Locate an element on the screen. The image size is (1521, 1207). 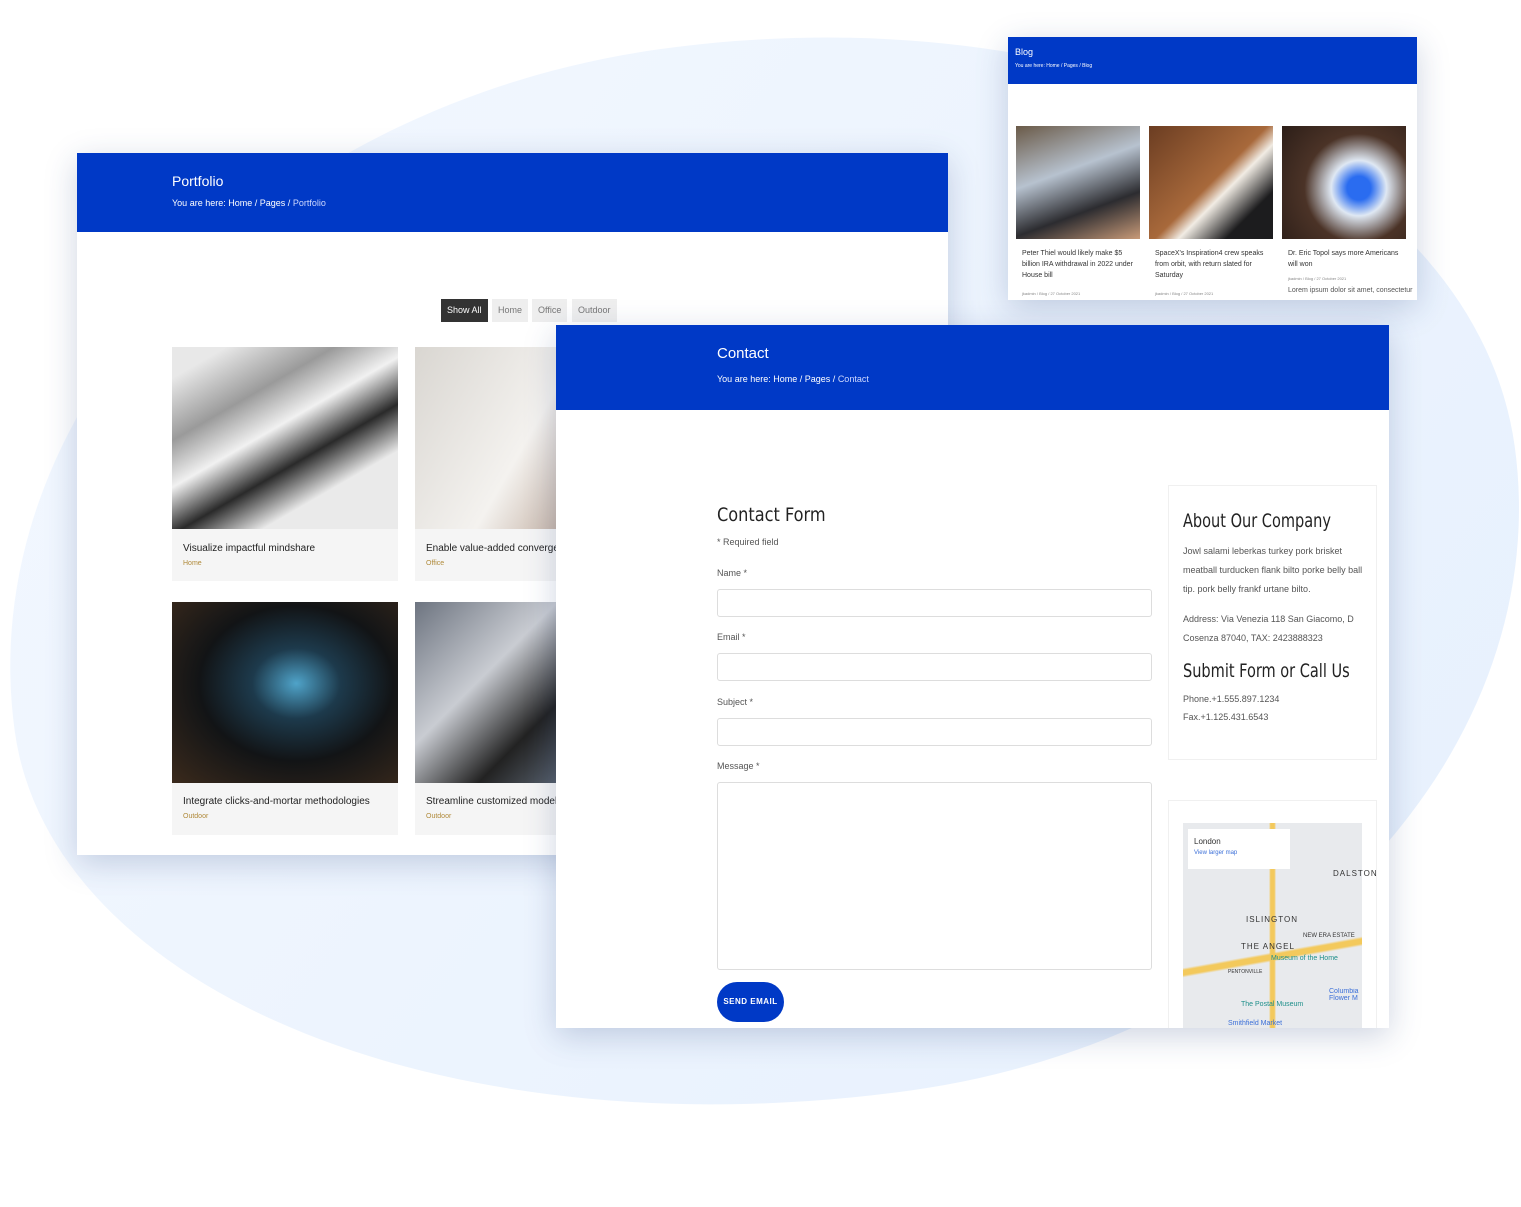
name-label: Name * is located at coordinates (732, 573).